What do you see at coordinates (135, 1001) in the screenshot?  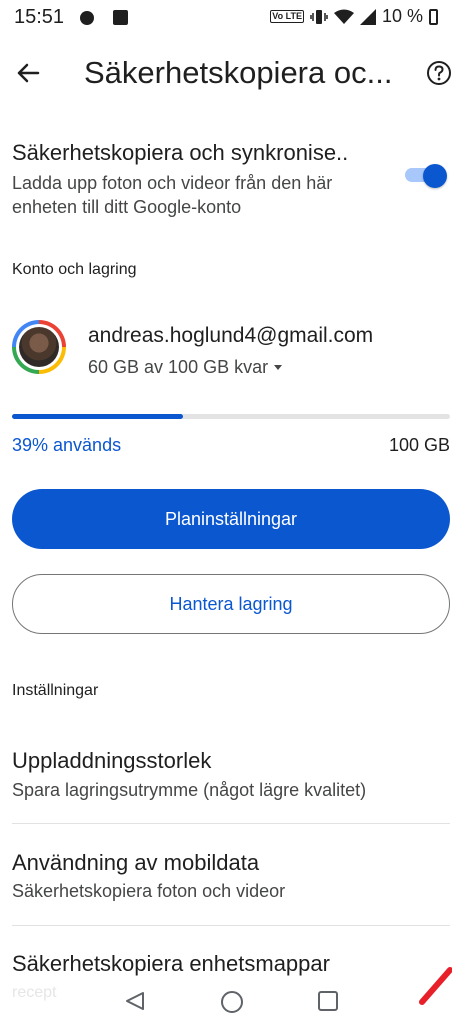 I see `nav-back-icon` at bounding box center [135, 1001].